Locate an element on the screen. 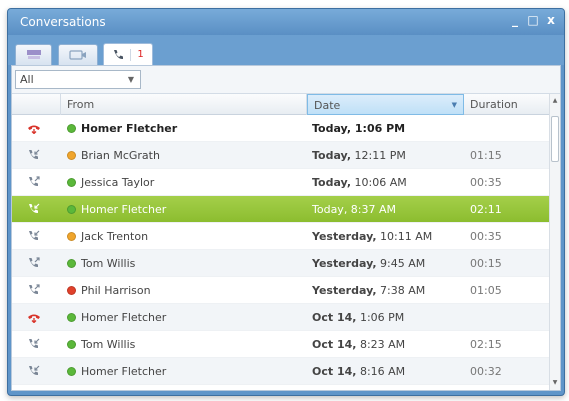 Image resolution: width=569 pixels, height=401 pixels. call-date: Today, 1:06 PM is located at coordinates (358, 128).